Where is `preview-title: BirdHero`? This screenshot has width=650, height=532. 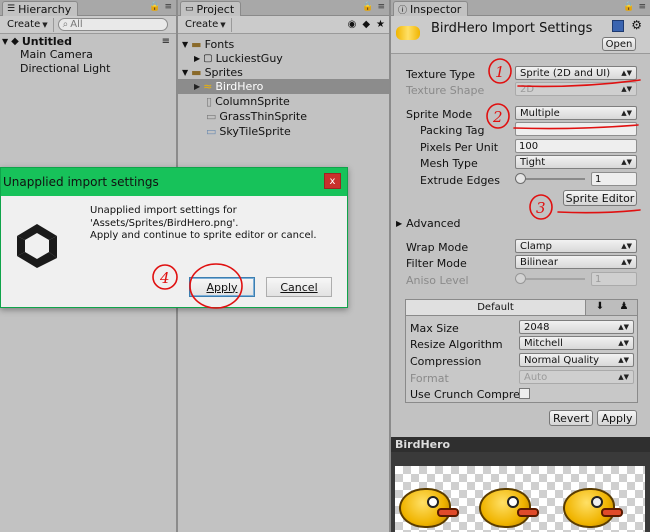
preview-title: BirdHero is located at coordinates (423, 444).